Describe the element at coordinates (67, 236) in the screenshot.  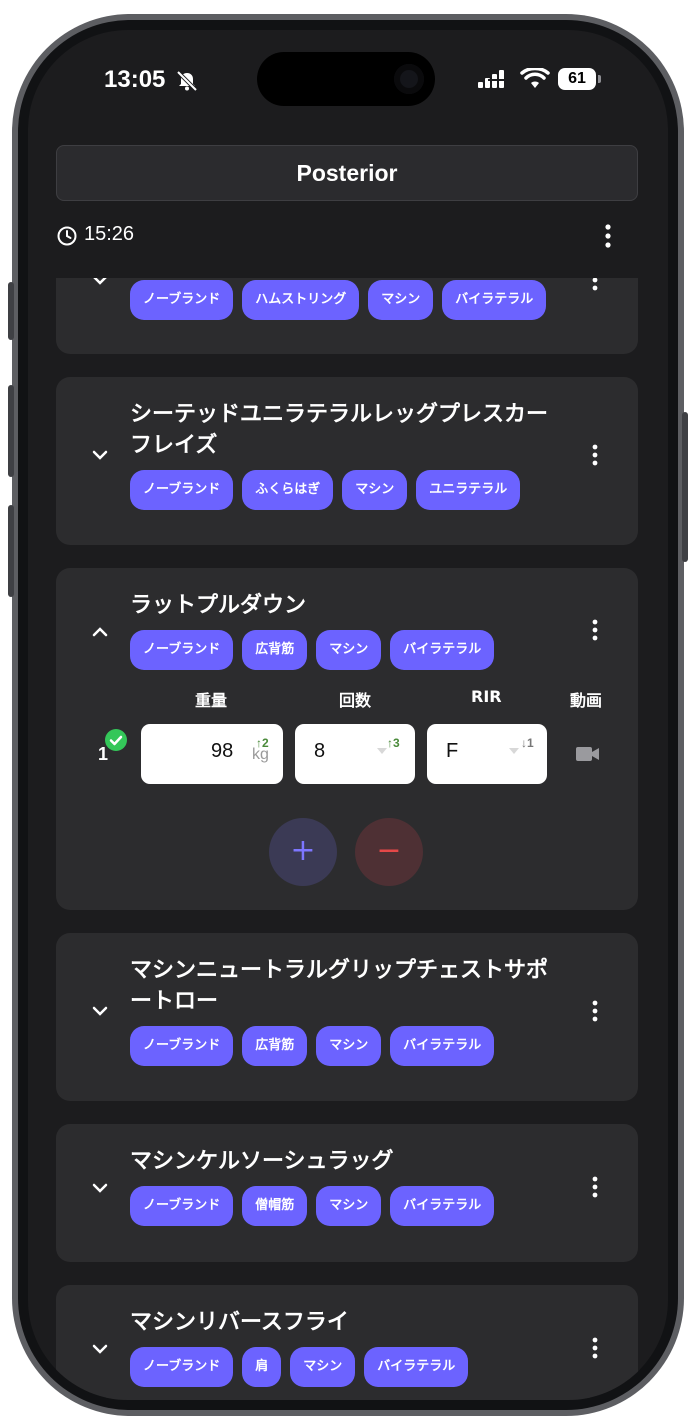
I see `clock-icon` at that location.